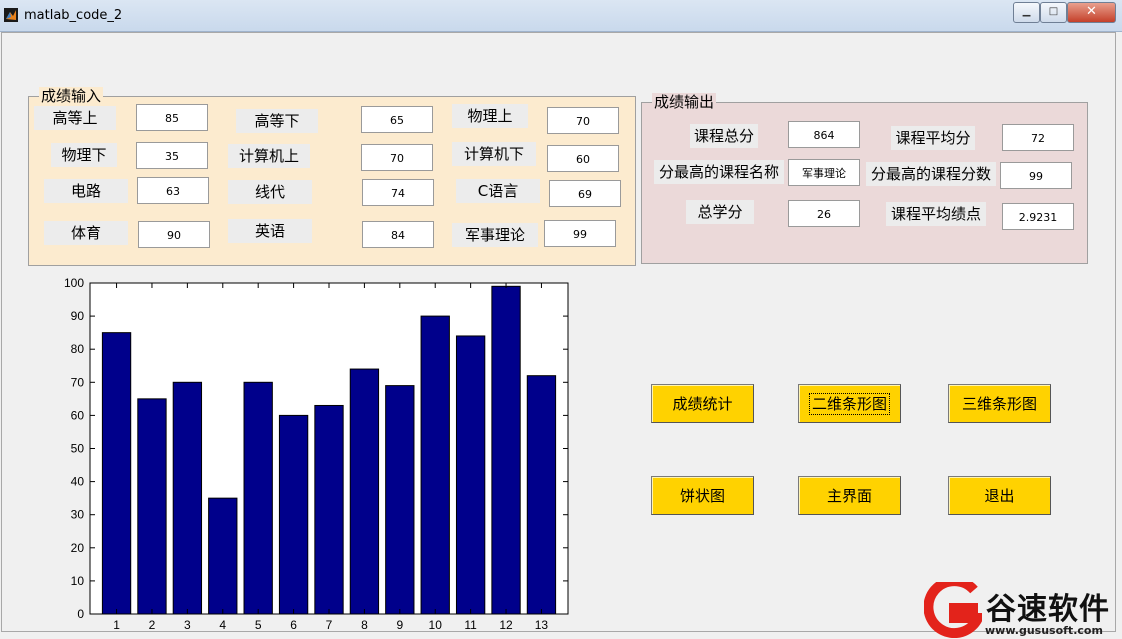 The width and height of the screenshot is (1122, 639). What do you see at coordinates (86, 191) in the screenshot?
I see `label-dianlu: 电路` at bounding box center [86, 191].